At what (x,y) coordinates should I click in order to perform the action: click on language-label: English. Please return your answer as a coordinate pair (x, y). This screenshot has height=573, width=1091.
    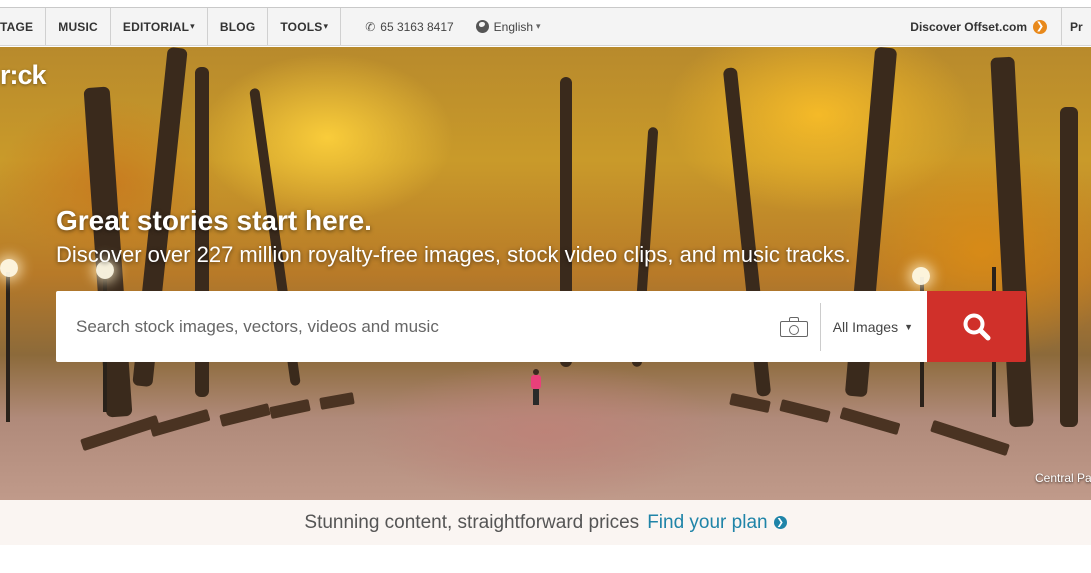
    Looking at the image, I should click on (513, 26).